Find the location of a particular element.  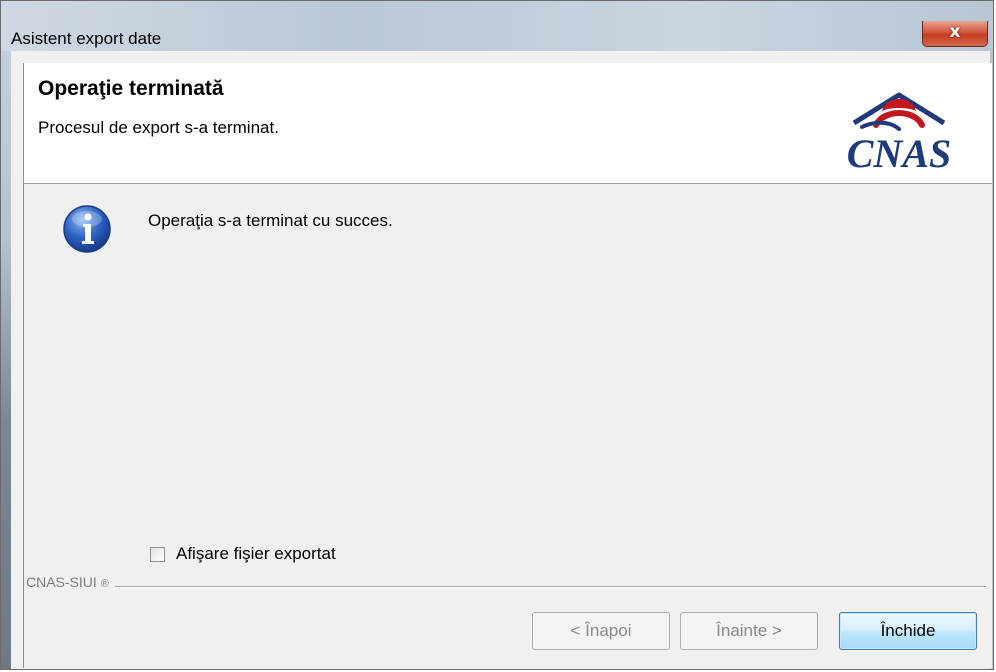

close-icon: x is located at coordinates (955, 32).